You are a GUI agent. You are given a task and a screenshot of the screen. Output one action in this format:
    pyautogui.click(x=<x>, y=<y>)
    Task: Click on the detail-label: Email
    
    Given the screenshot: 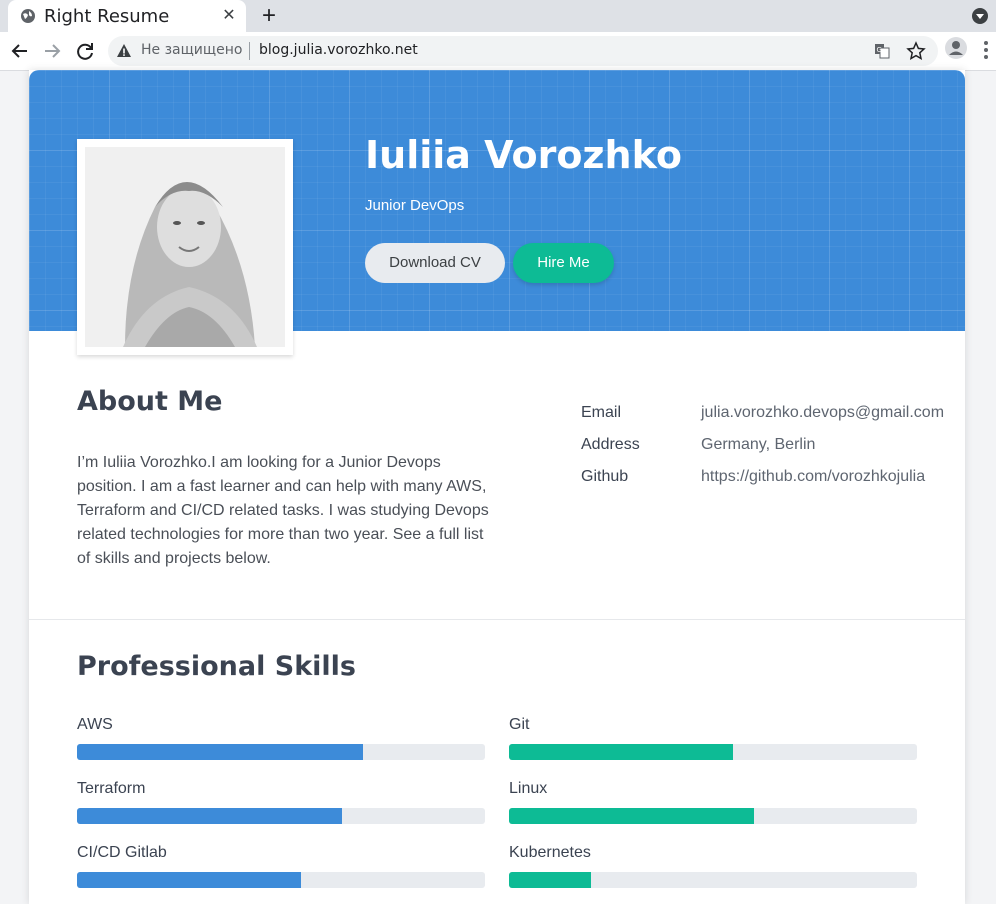 What is the action you would take?
    pyautogui.click(x=601, y=412)
    